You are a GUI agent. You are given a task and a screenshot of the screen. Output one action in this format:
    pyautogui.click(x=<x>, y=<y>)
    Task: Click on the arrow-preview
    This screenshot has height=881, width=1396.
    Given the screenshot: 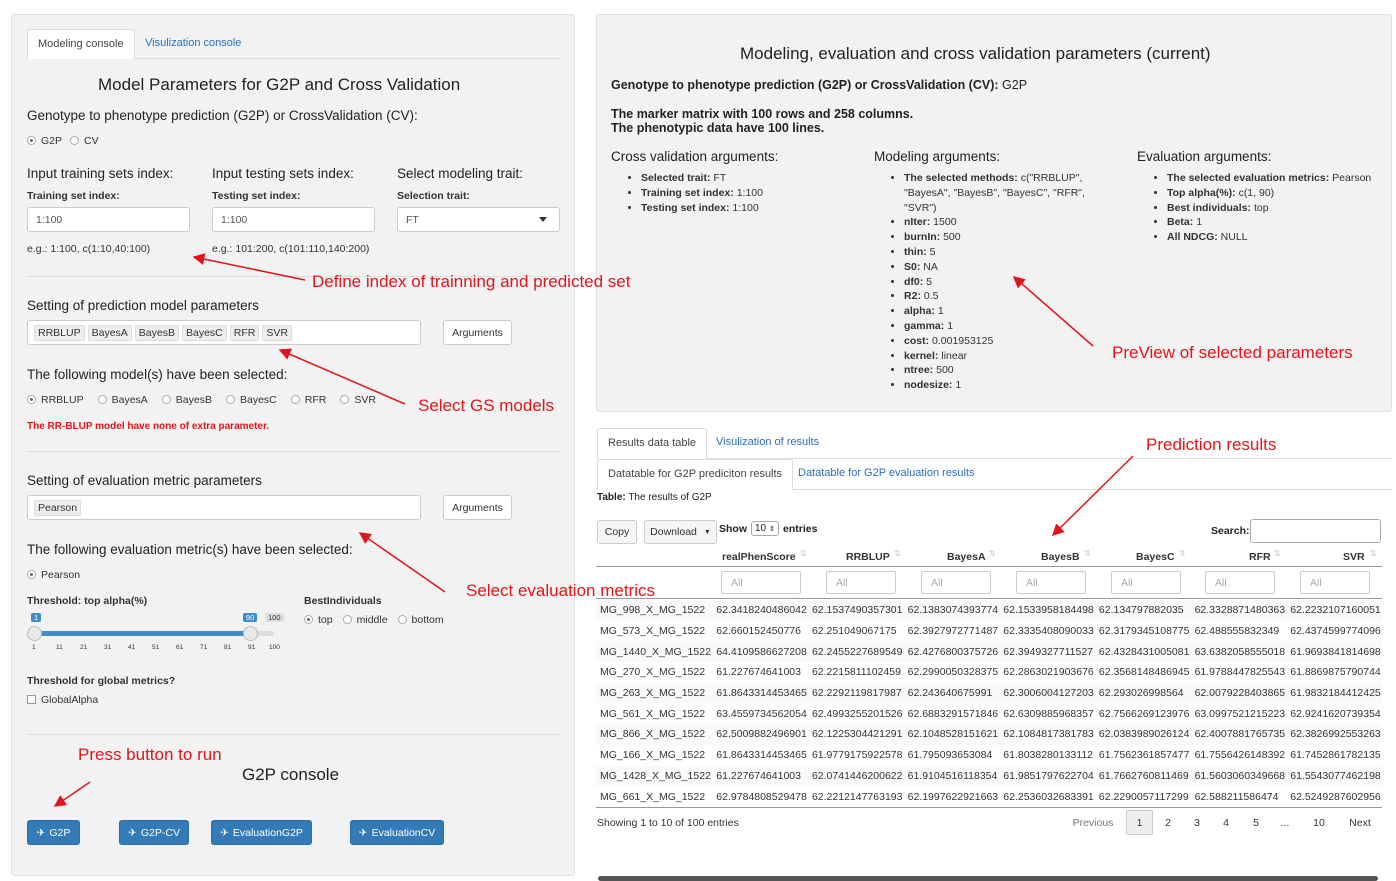 What is the action you would take?
    pyautogui.click(x=1053, y=311)
    